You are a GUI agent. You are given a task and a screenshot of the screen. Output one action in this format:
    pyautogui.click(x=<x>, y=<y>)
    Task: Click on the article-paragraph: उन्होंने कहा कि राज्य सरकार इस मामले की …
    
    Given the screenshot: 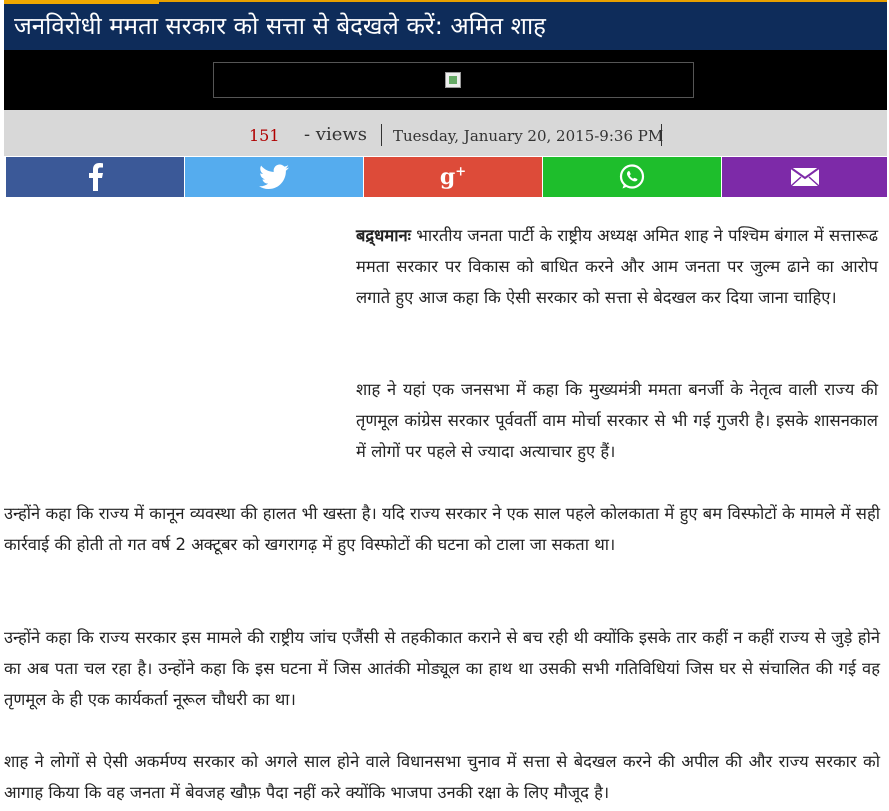 What is the action you would take?
    pyautogui.click(x=442, y=668)
    